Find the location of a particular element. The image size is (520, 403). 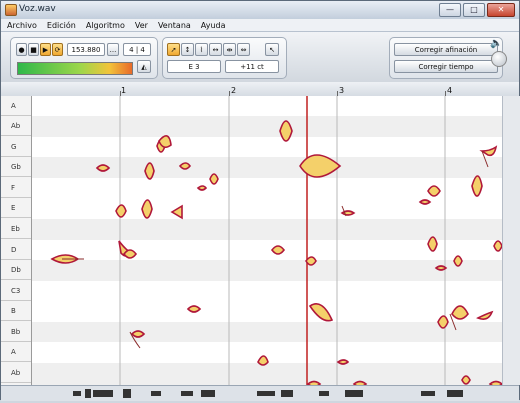

pitch-label: Eb is located at coordinates (16, 229).